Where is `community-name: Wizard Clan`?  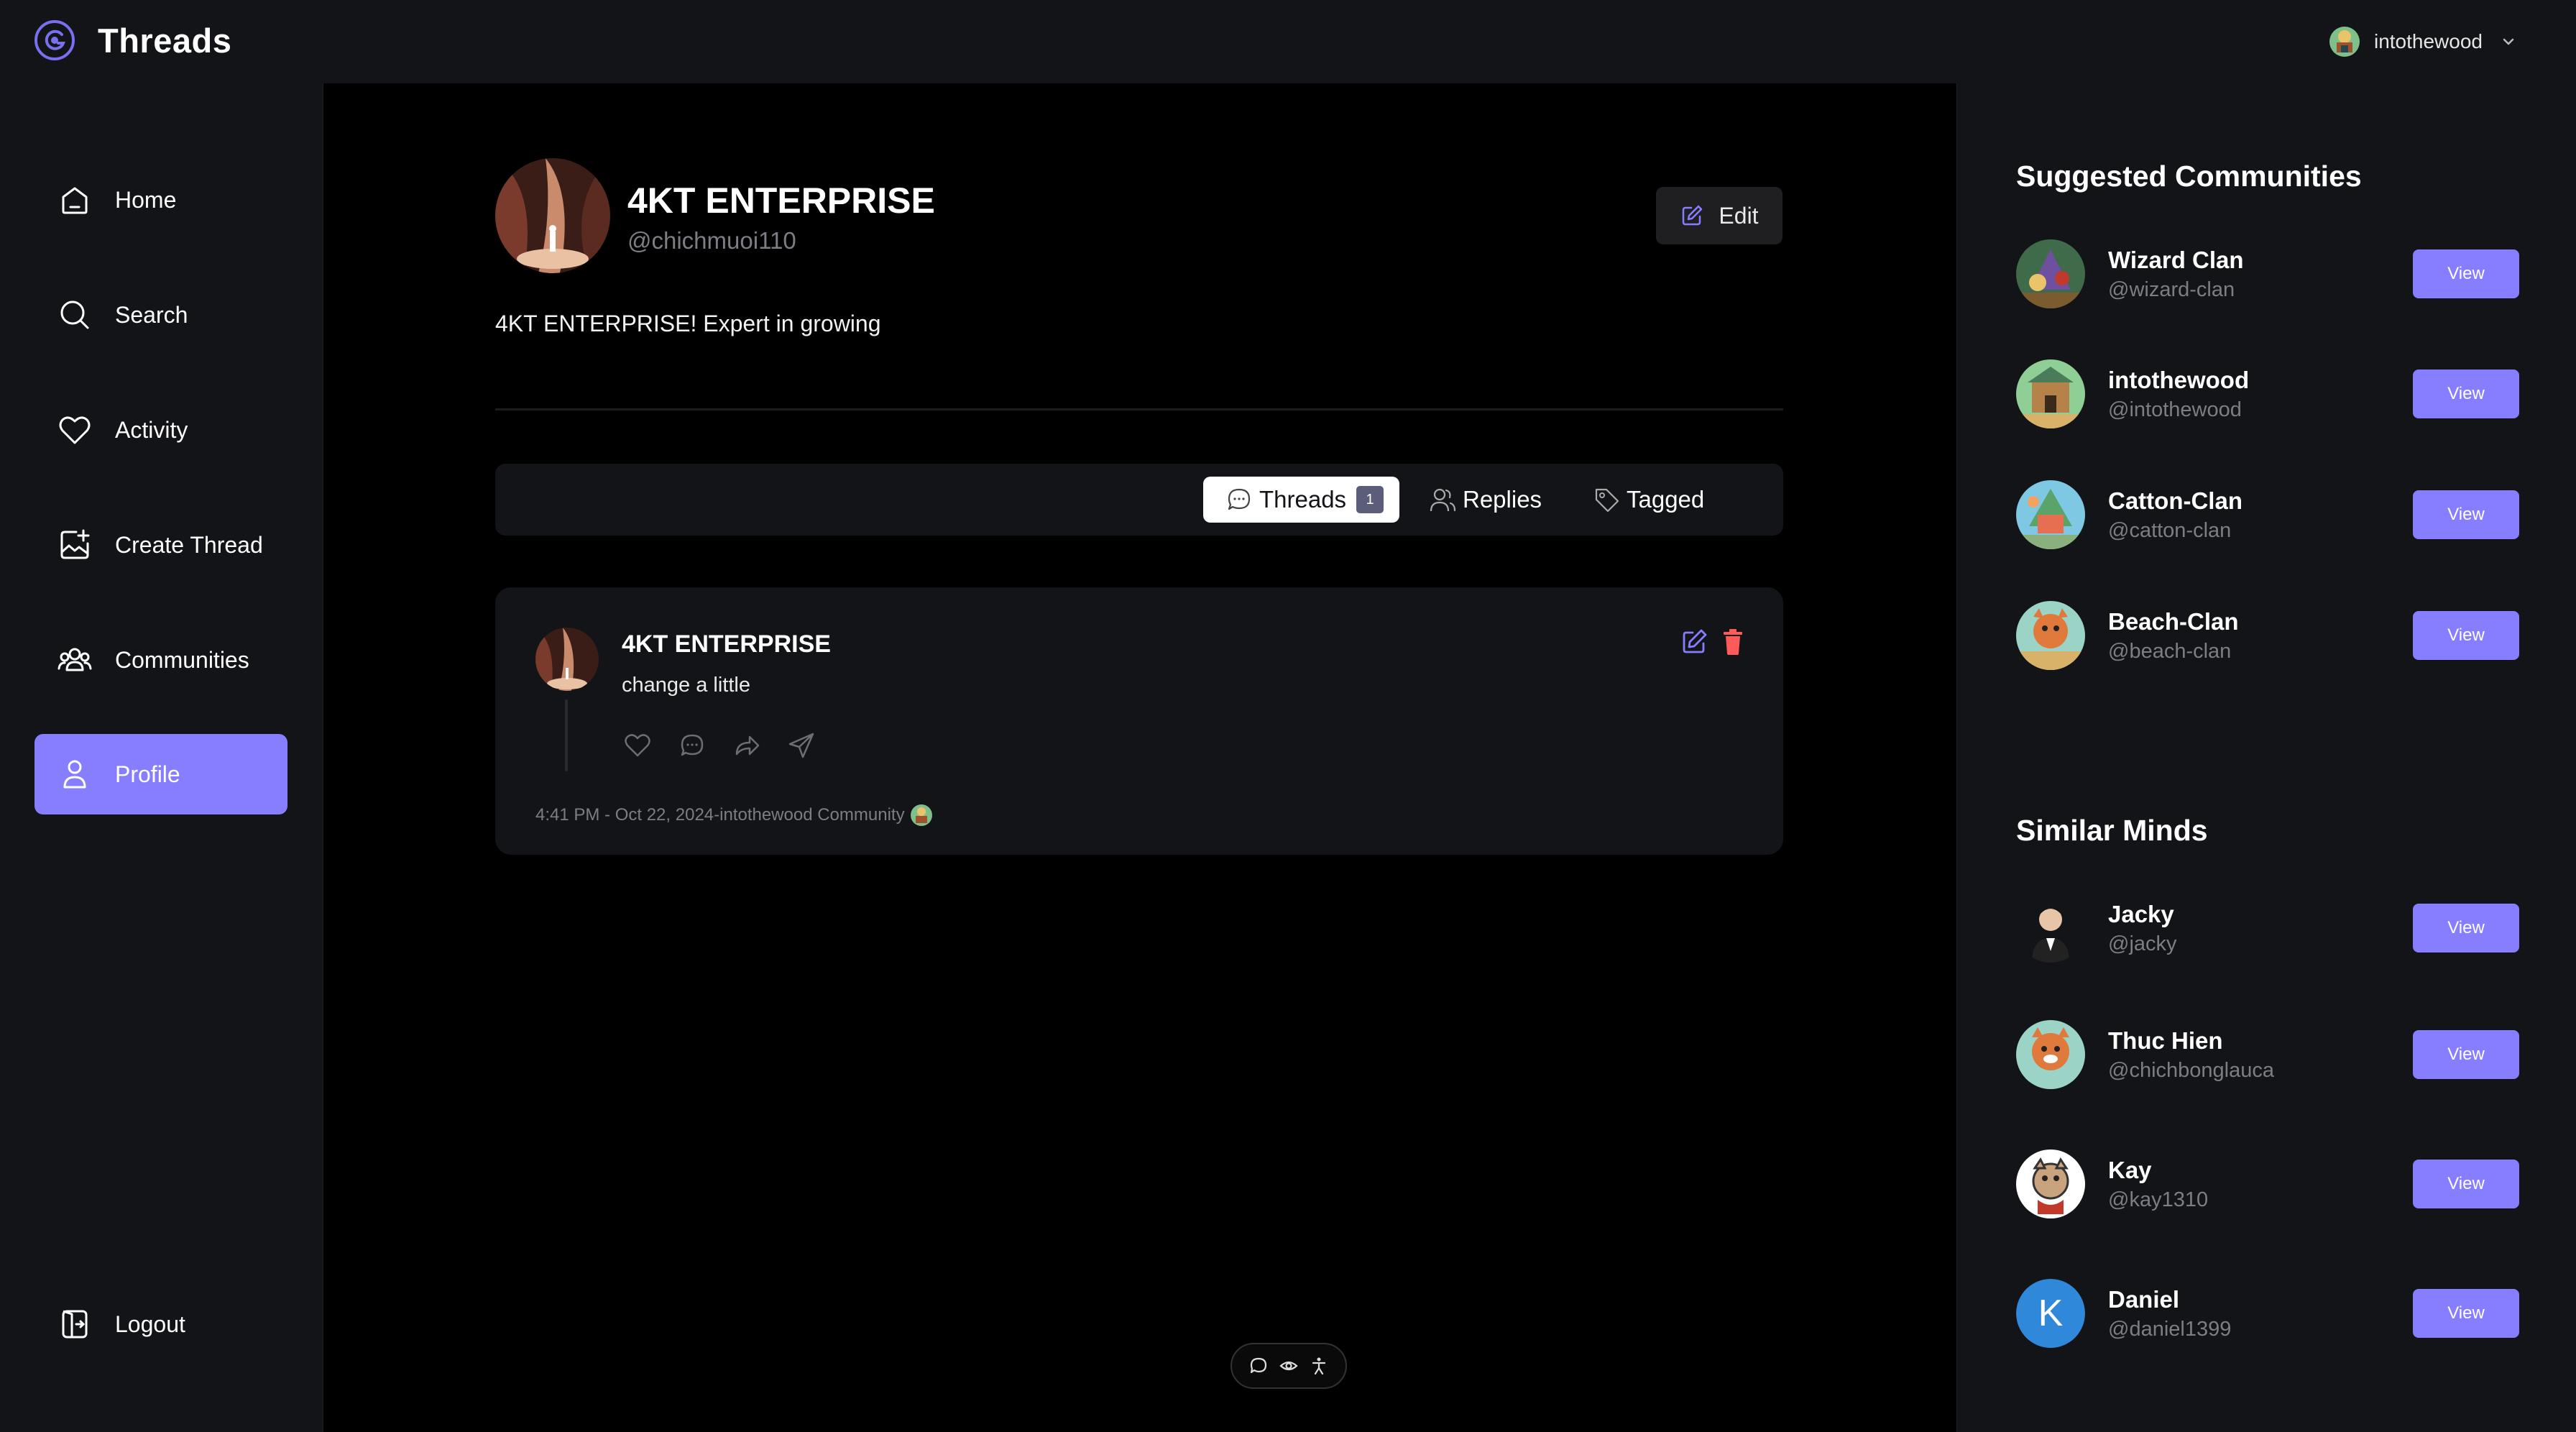 community-name: Wizard Clan is located at coordinates (2176, 260).